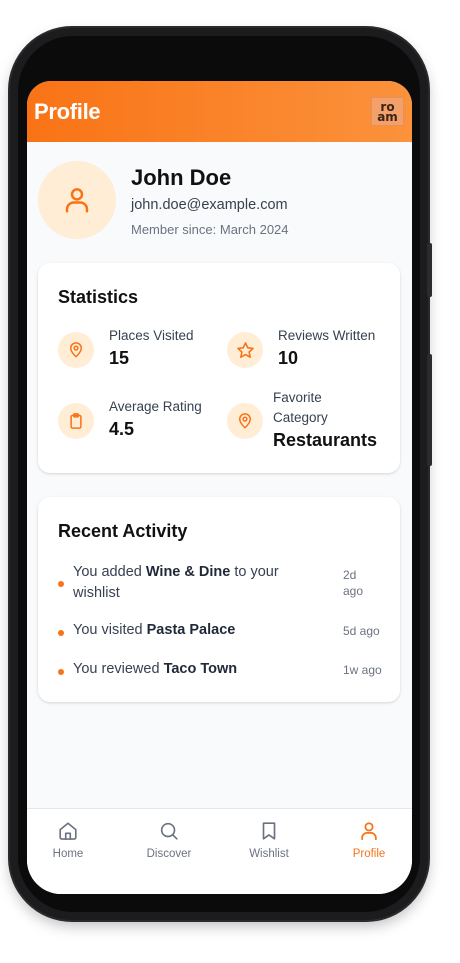 This screenshot has height=963, width=460. Describe the element at coordinates (387, 116) in the screenshot. I see `logo-text-bottom: am` at that location.